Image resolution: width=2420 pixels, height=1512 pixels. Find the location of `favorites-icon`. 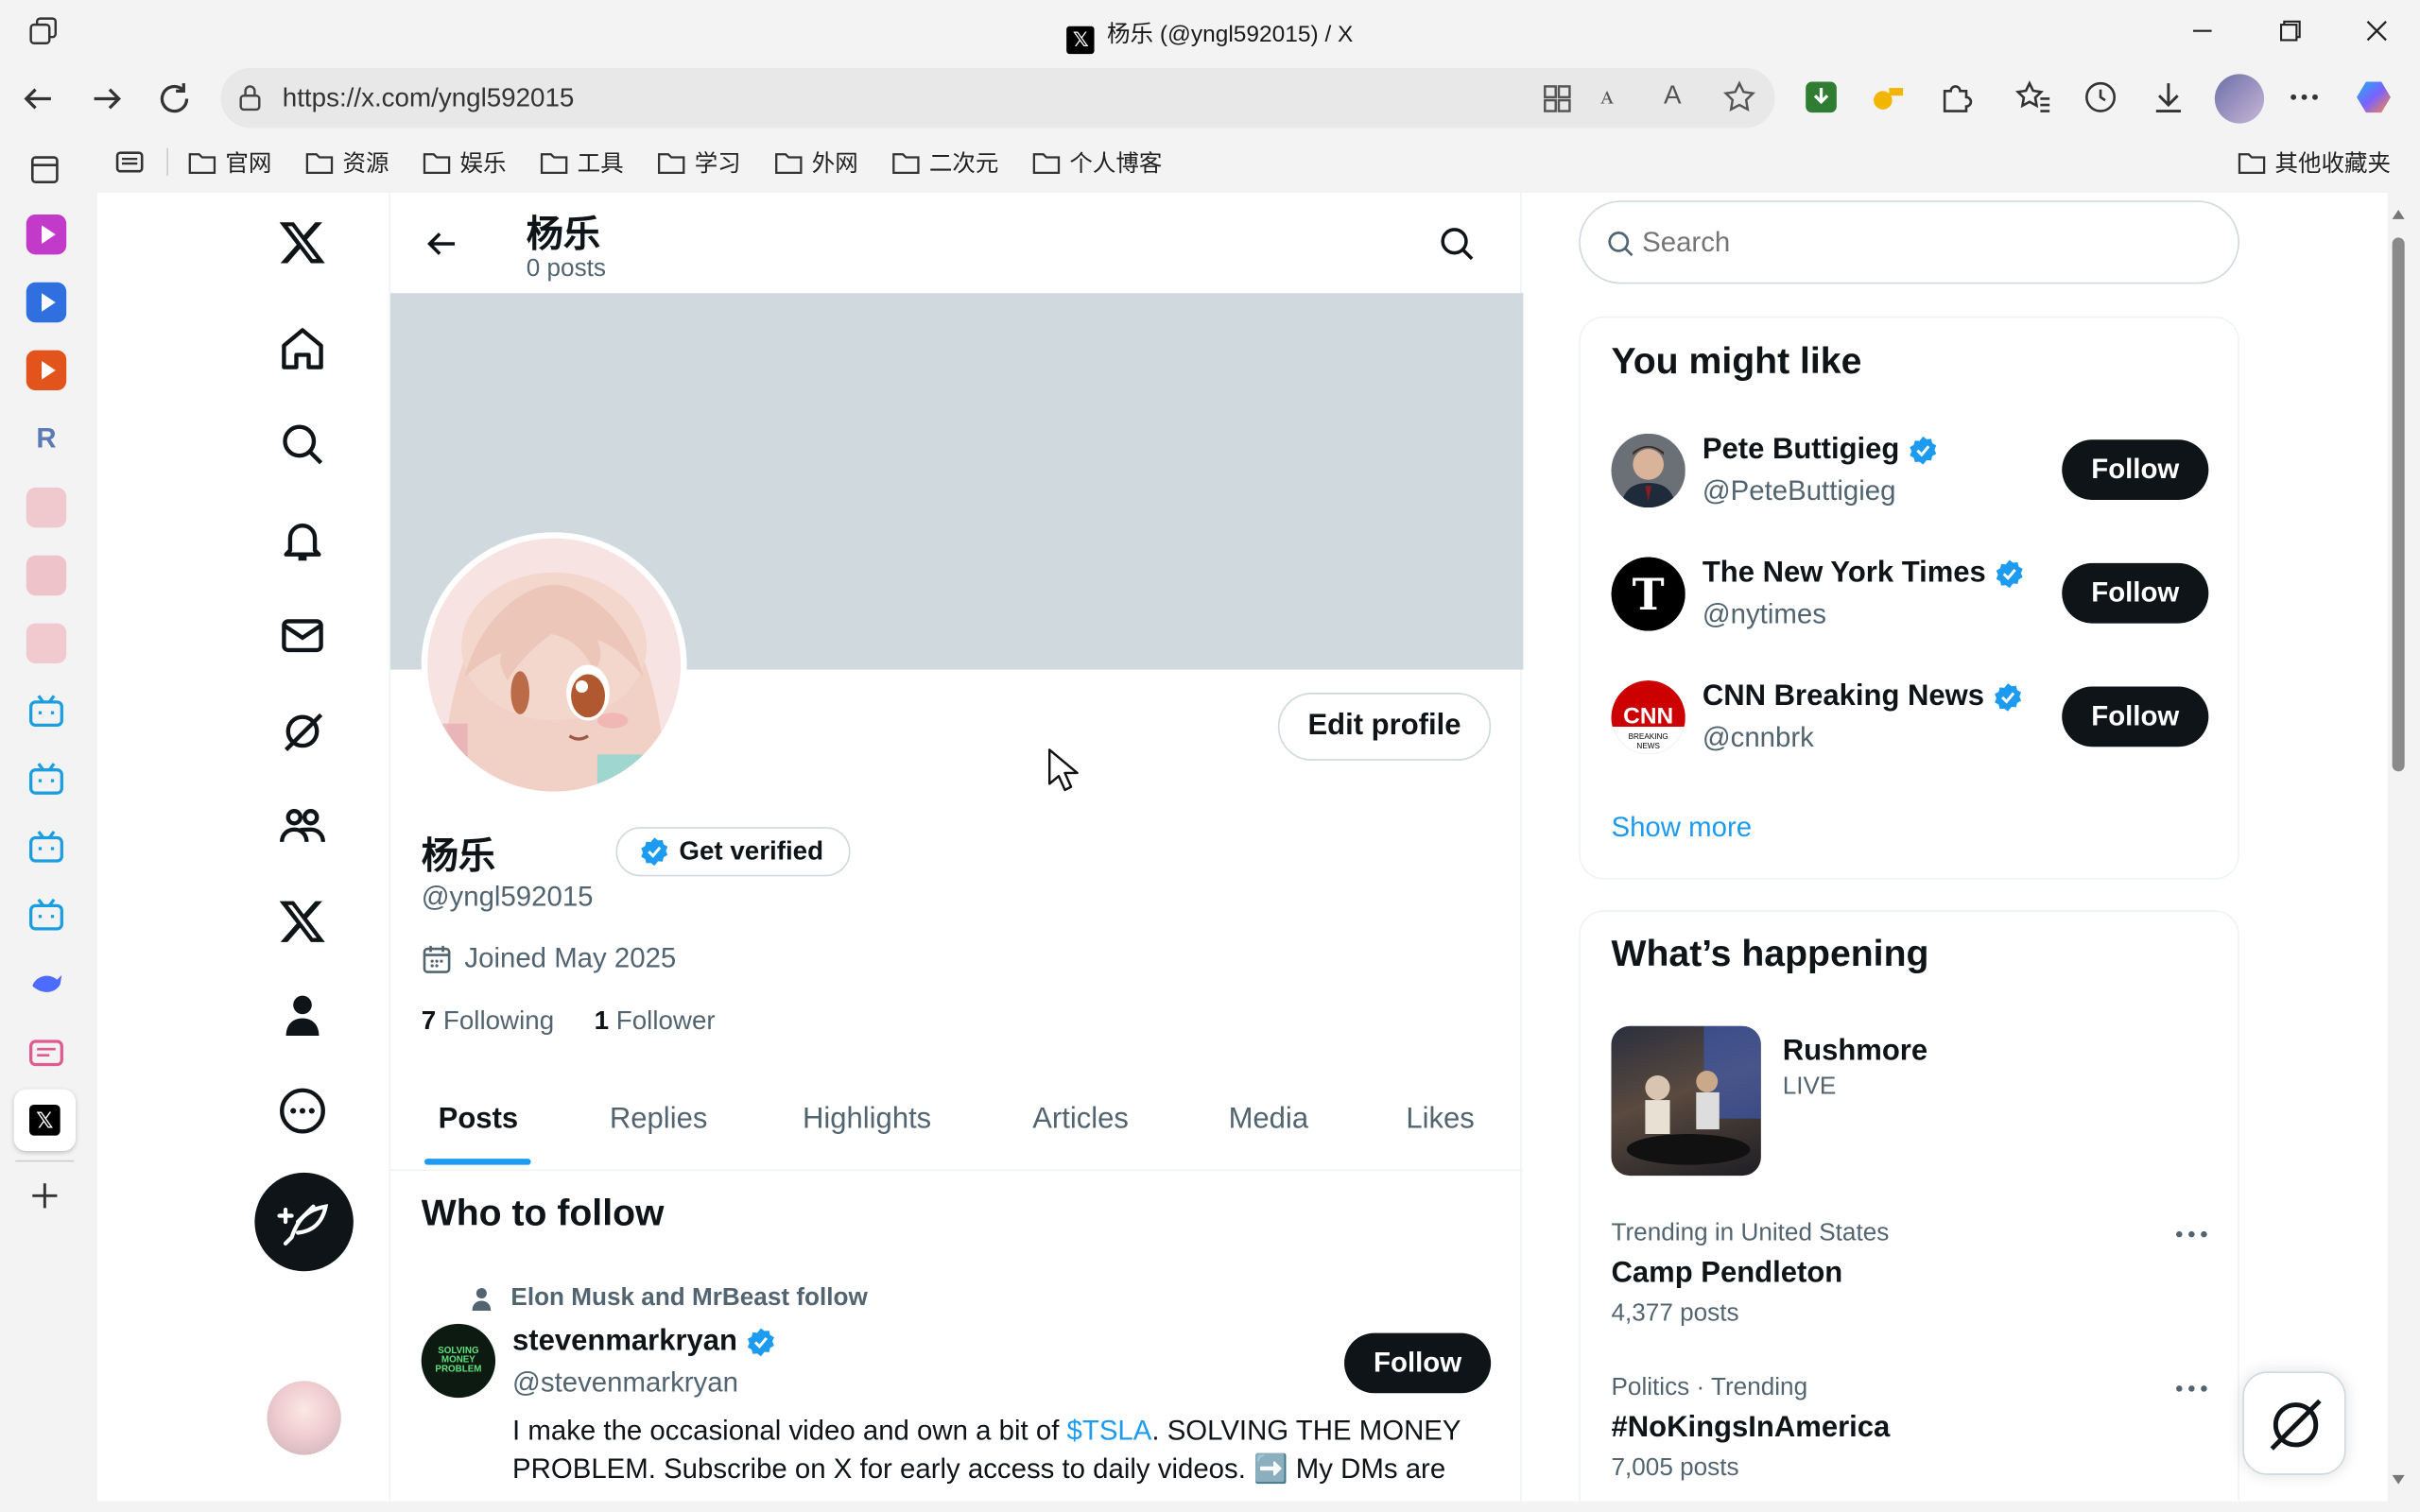

favorites-icon is located at coordinates (2036, 100).